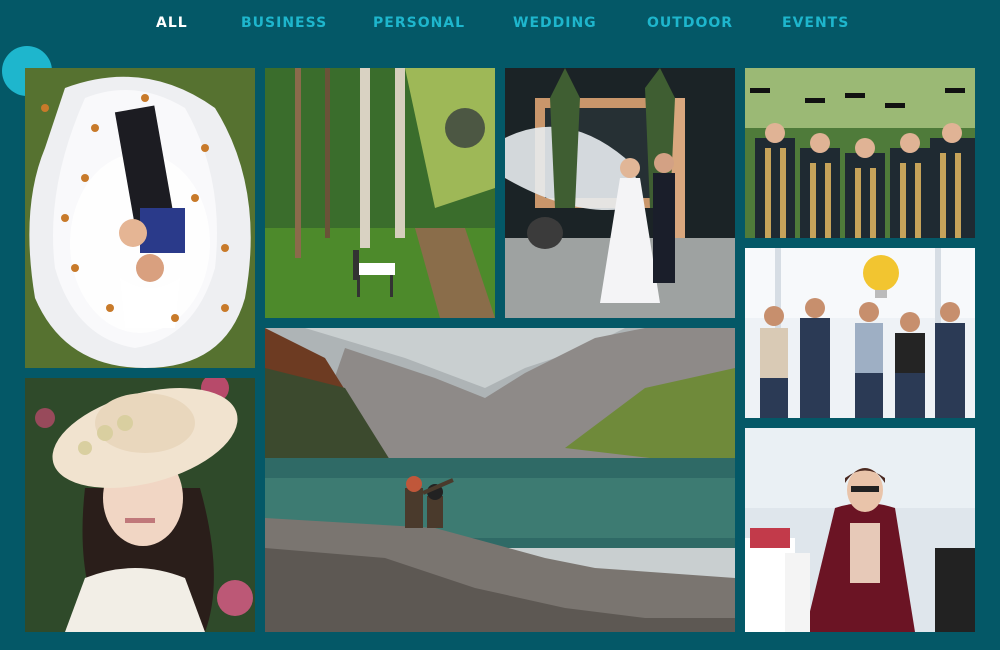 The image size is (1000, 650). What do you see at coordinates (172, 23) in the screenshot?
I see `filter-all: ALL` at bounding box center [172, 23].